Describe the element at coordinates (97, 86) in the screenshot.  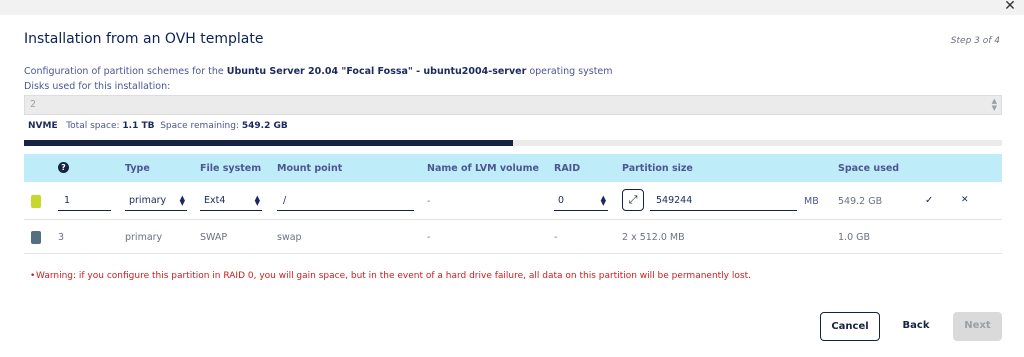
I see `disks-label: Disks used for this installation:` at that location.